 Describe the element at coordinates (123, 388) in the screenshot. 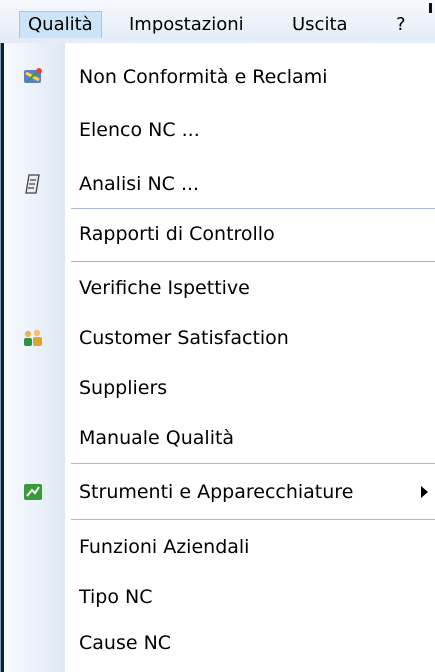

I see `menu-item-label: Suppliers` at that location.